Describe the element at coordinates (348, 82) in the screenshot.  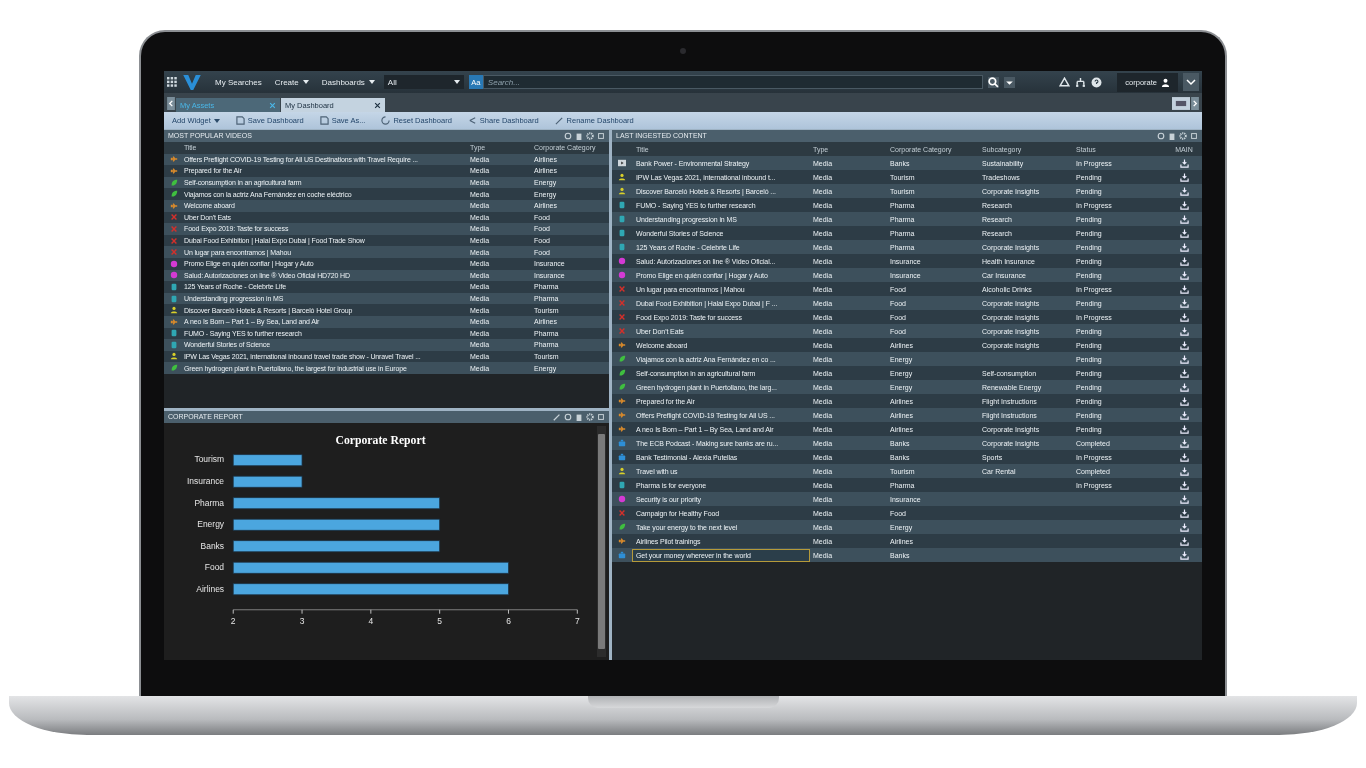
I see `menu-button: Dashboards` at that location.